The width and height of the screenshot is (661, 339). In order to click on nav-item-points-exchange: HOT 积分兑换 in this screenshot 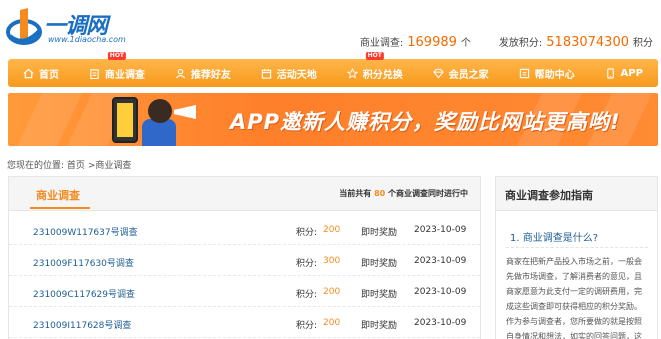, I will do `click(375, 69)`.